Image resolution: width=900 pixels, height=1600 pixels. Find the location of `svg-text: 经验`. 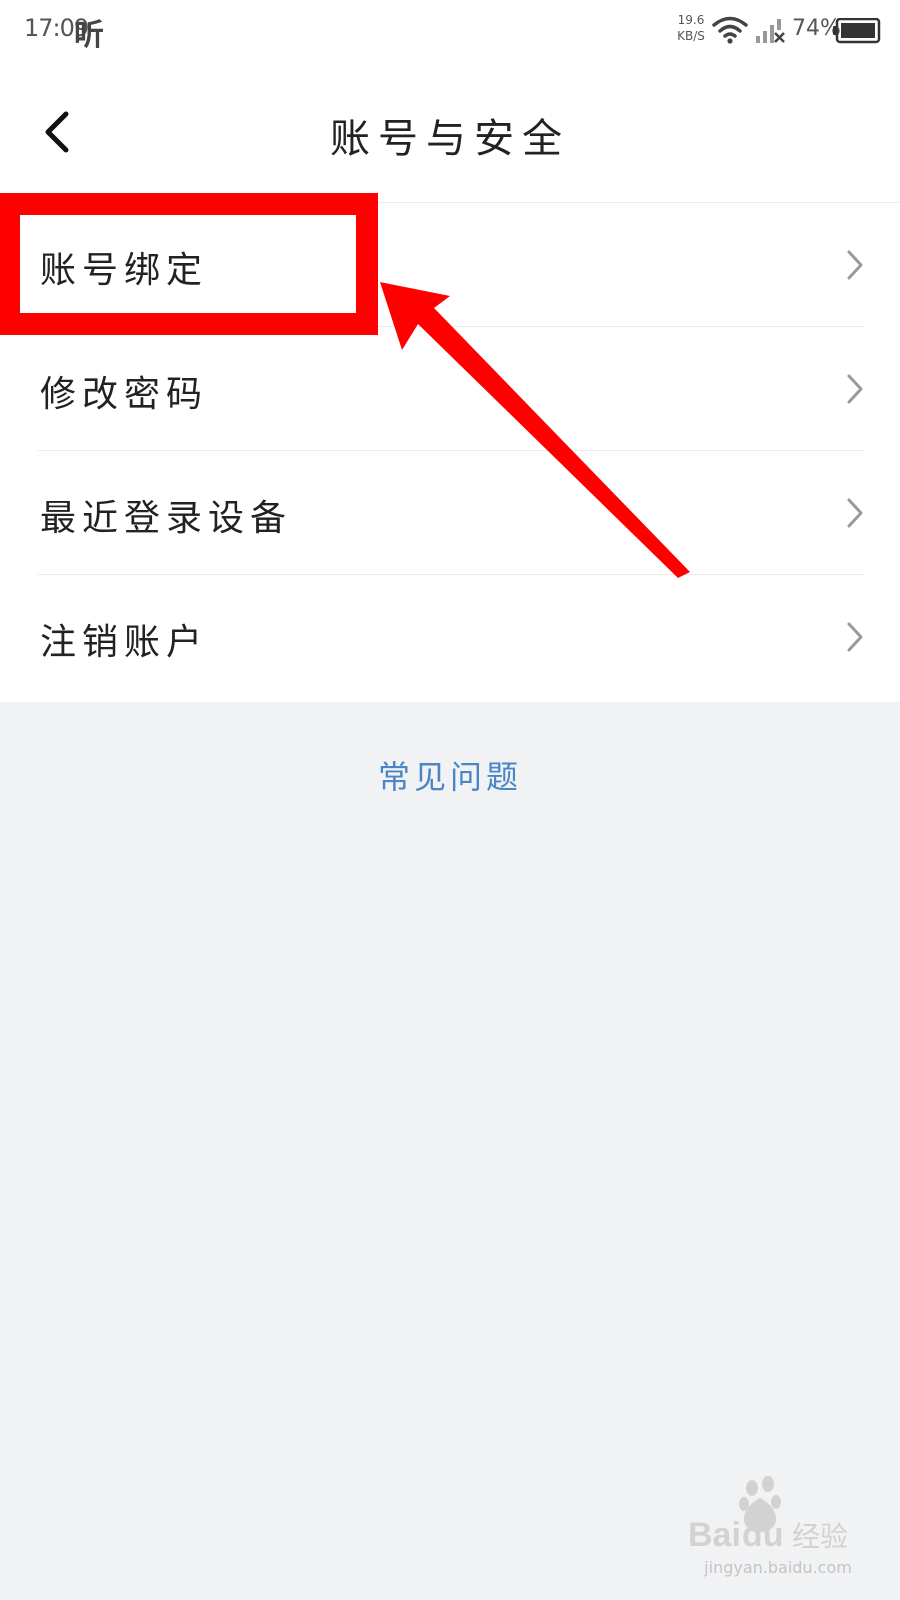

svg-text: 经验 is located at coordinates (820, 1536).